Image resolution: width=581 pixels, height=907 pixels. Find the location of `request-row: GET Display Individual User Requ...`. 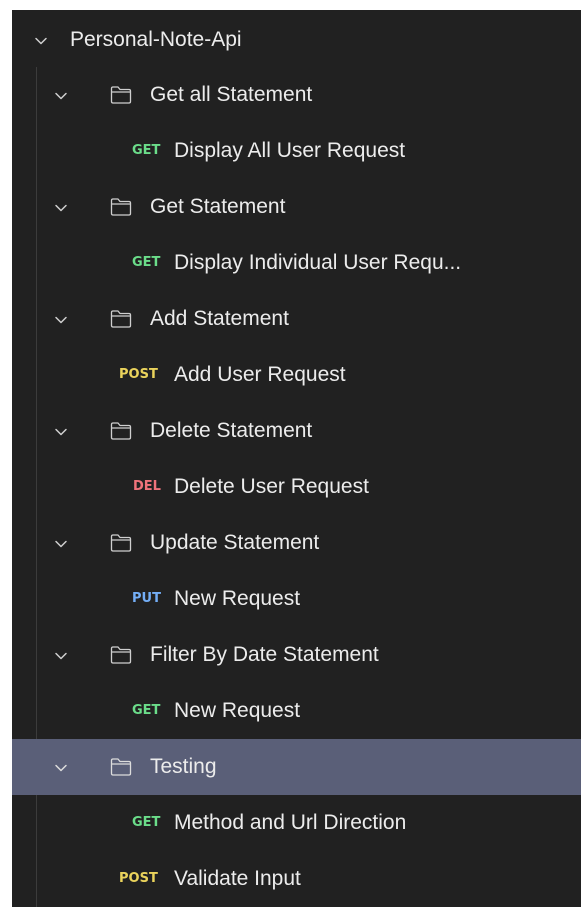

request-row: GET Display Individual User Requ... is located at coordinates (296, 263).